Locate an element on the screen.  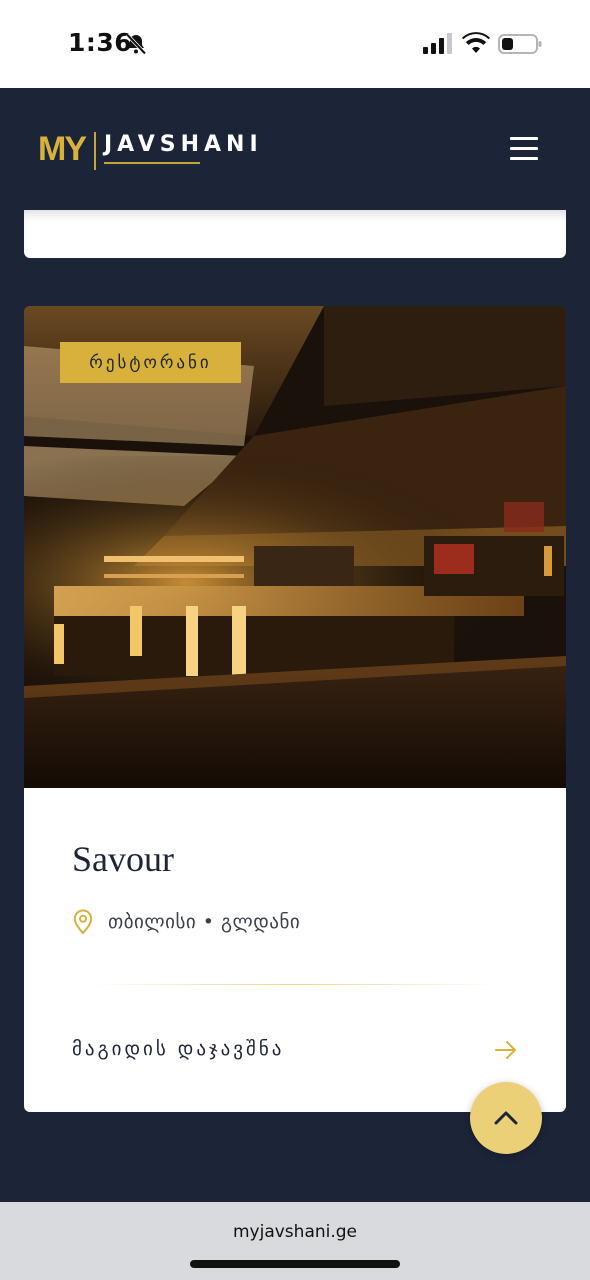
scroll-to-top-button is located at coordinates (506, 1118).